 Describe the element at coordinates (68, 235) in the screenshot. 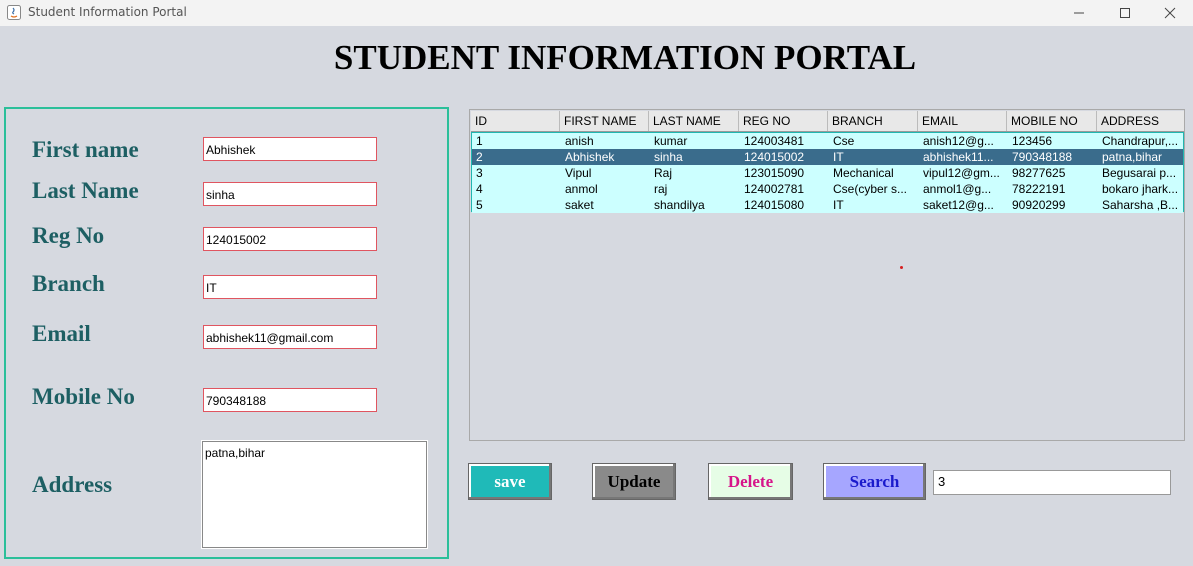

I see `reg-no-label: Reg No` at that location.